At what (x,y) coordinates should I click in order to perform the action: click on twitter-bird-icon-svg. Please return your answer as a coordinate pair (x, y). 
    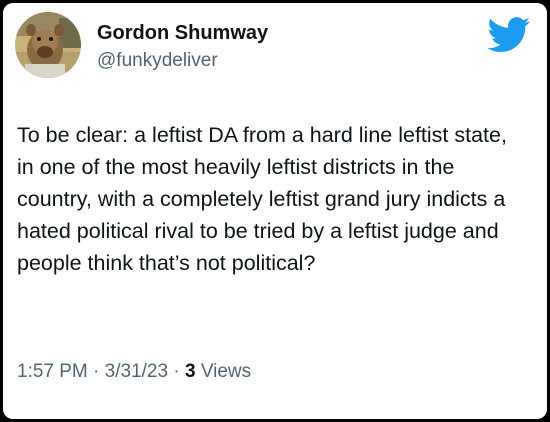
    Looking at the image, I should click on (508, 34).